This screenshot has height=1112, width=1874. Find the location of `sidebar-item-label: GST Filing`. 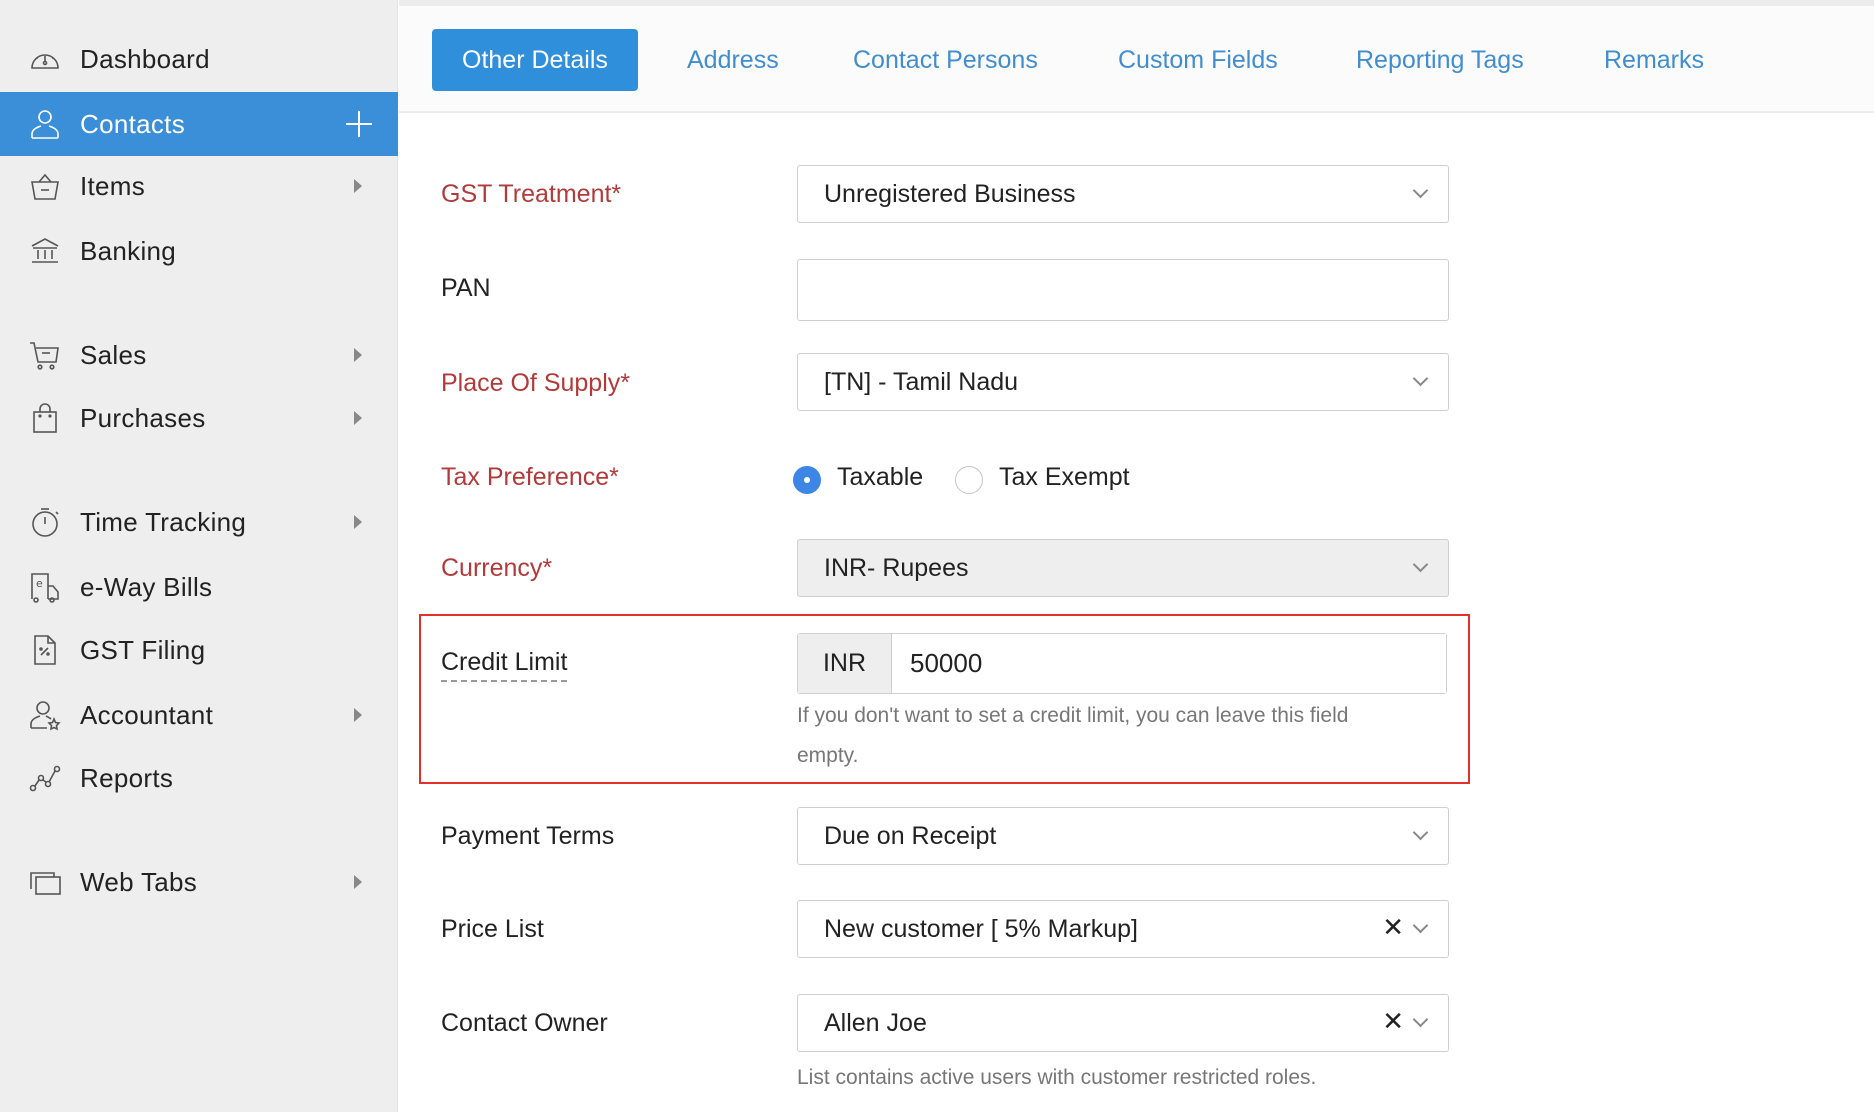

sidebar-item-label: GST Filing is located at coordinates (143, 649).